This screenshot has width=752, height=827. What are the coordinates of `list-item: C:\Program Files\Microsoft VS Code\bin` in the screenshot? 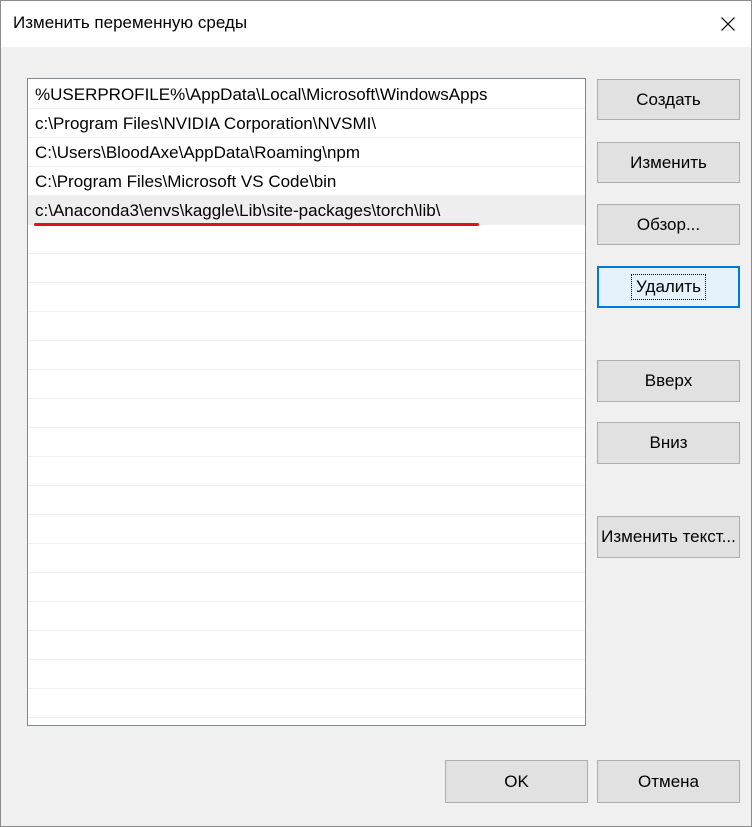 It's located at (306, 181).